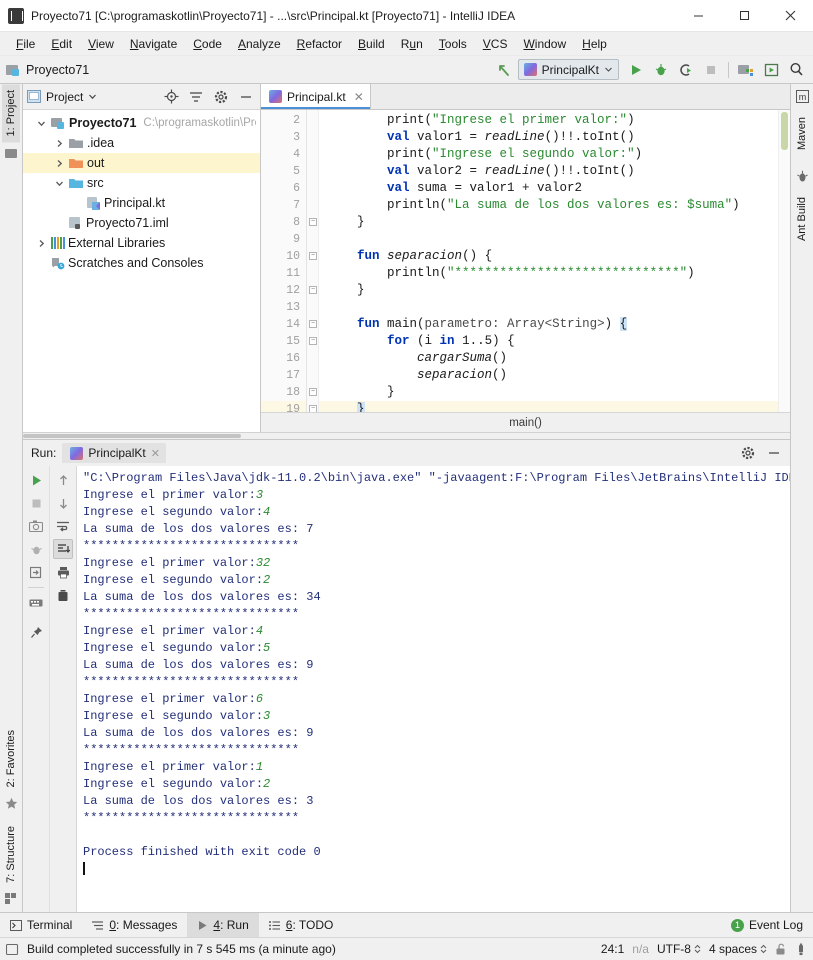 The width and height of the screenshot is (813, 960). I want to click on bottom-tab-0-messages: 0: Messages, so click(134, 925).